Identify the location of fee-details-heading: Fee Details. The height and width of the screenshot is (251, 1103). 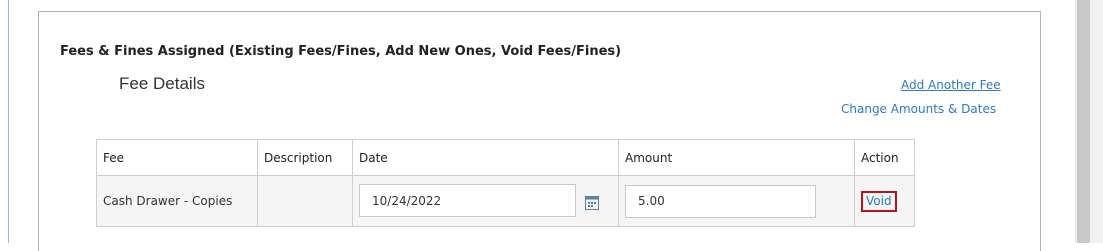
(162, 83).